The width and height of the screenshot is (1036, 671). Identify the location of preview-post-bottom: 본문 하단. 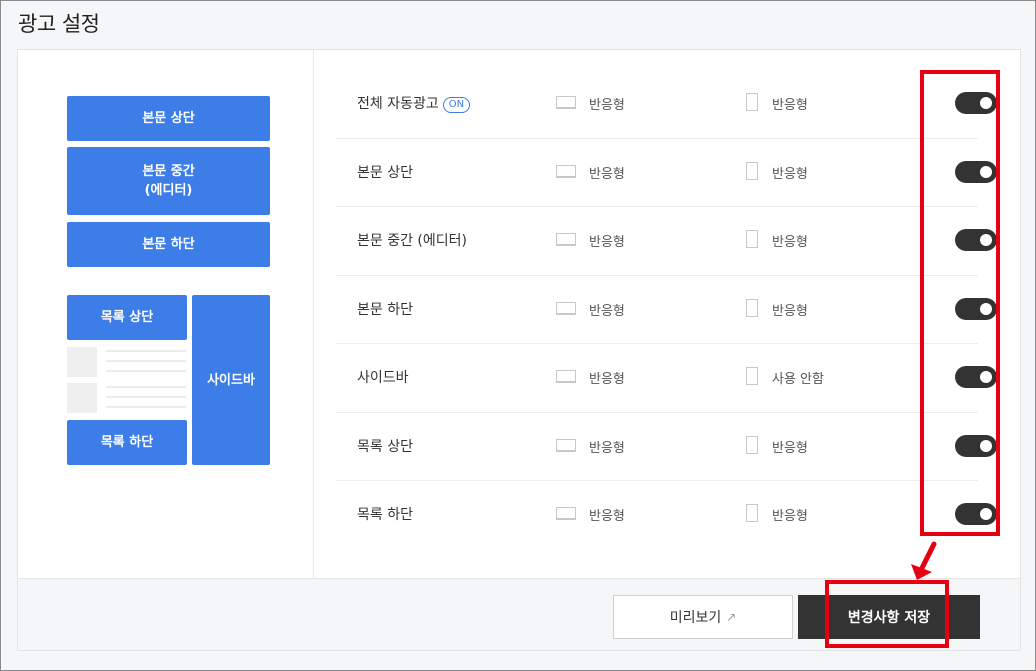
(168, 244).